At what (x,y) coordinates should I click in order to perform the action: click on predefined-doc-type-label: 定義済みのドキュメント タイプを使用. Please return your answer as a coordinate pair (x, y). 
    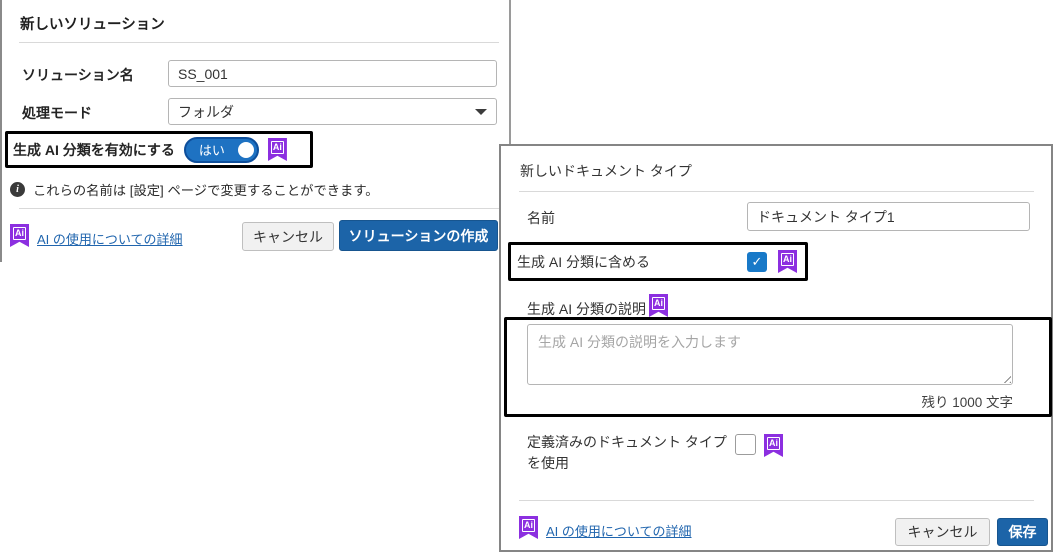
    Looking at the image, I should click on (627, 452).